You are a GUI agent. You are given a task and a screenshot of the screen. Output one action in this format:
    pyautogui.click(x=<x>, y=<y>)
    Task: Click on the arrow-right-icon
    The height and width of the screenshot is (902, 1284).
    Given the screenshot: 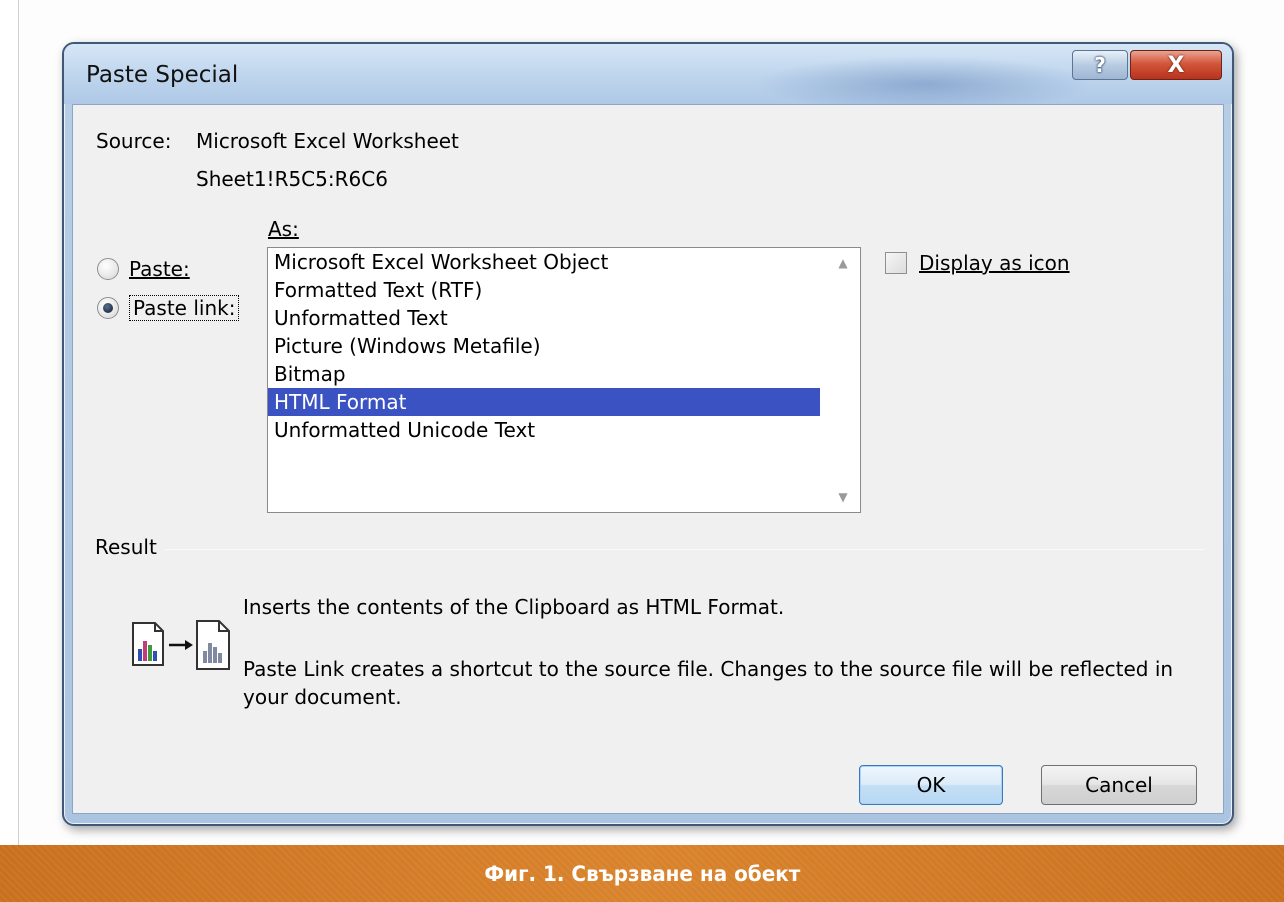 What is the action you would take?
    pyautogui.click(x=181, y=645)
    